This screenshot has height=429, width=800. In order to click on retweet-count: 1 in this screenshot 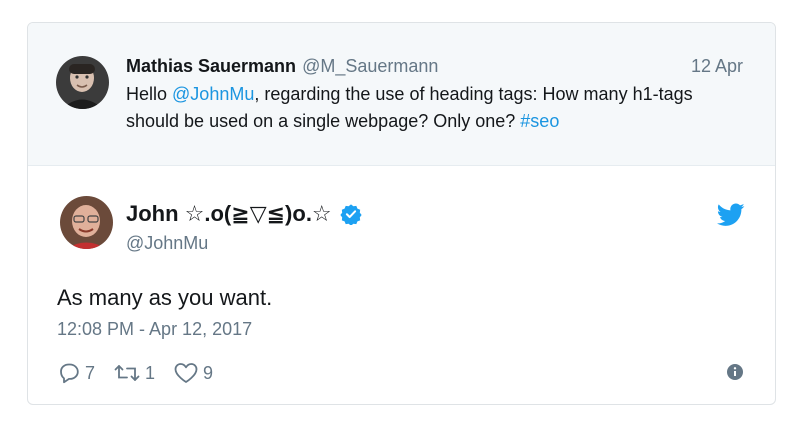, I will do `click(150, 372)`.